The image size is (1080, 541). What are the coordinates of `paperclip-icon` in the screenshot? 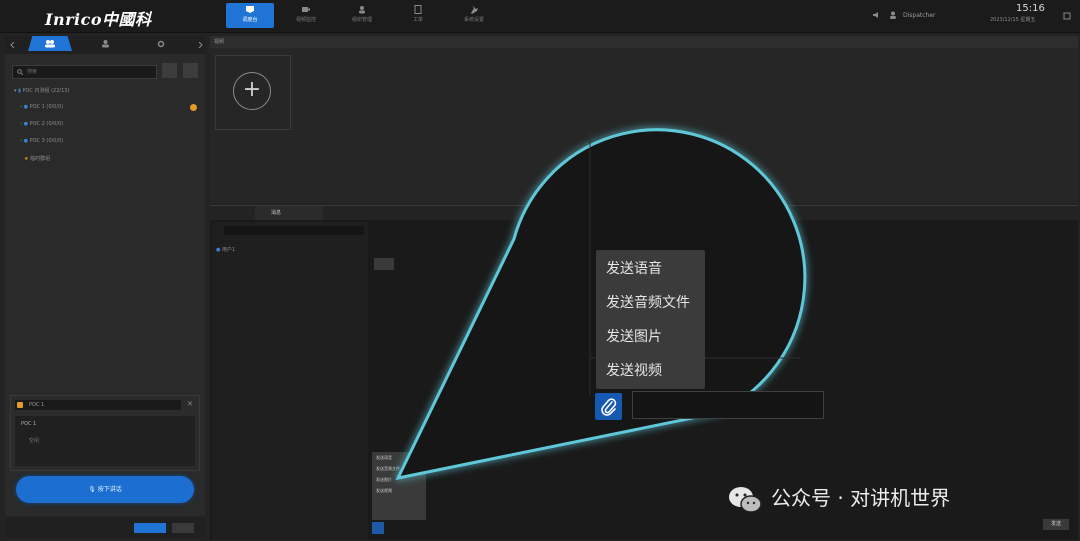 It's located at (609, 407).